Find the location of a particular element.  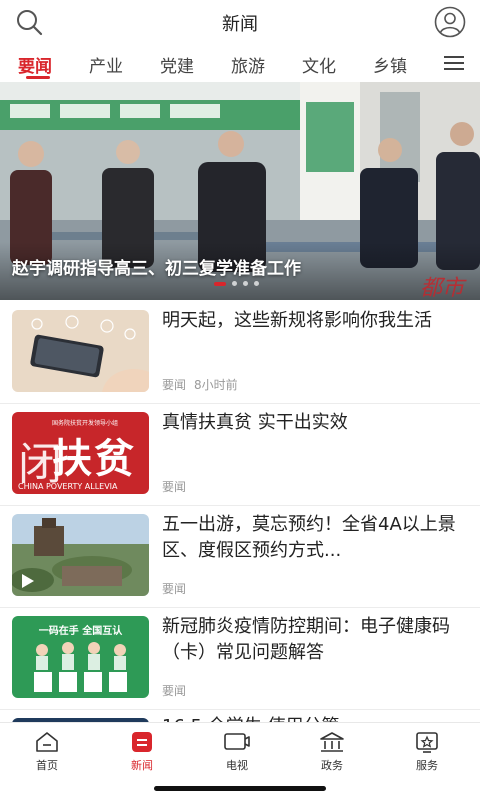

nav-home: 首页 is located at coordinates (47, 752).